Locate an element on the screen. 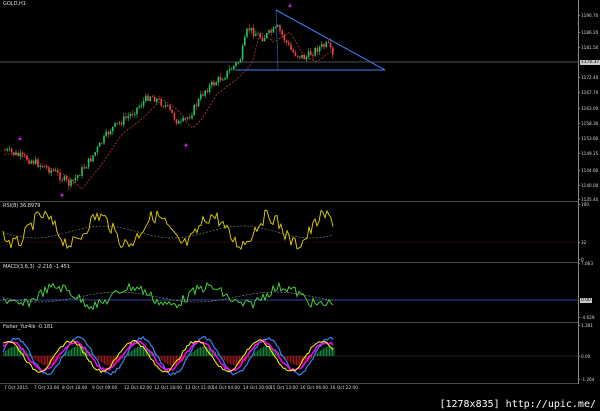 Image resolution: width=600 pixels, height=411 pixels. price-axis-tick: 1186.20 is located at coordinates (588, 32).